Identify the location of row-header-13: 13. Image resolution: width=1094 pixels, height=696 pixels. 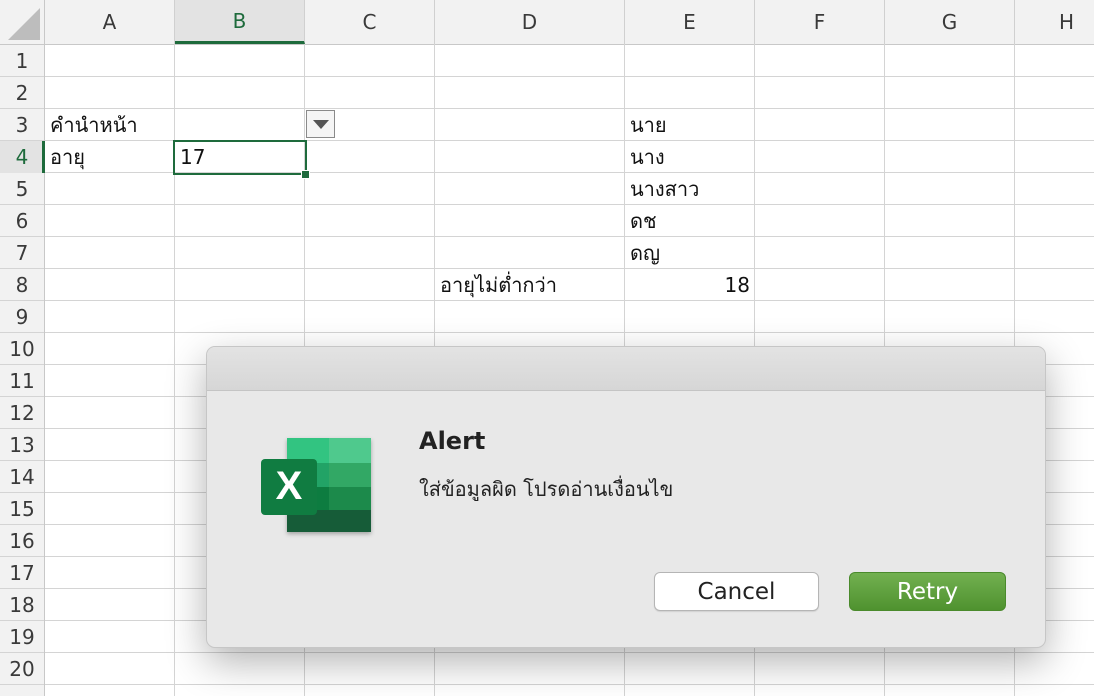
(22, 445).